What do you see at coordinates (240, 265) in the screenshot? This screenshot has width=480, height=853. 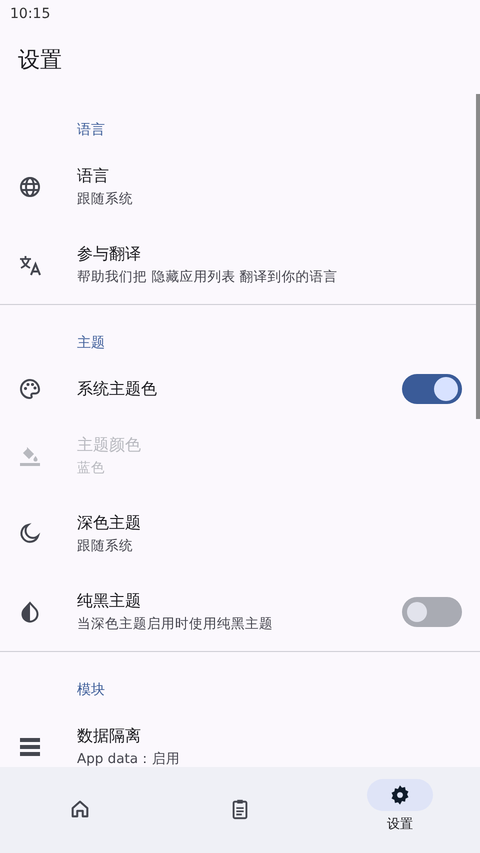 I see `settings-item: 参与翻译 帮助我们把 隐藏应用列表 翻译到你的语言` at bounding box center [240, 265].